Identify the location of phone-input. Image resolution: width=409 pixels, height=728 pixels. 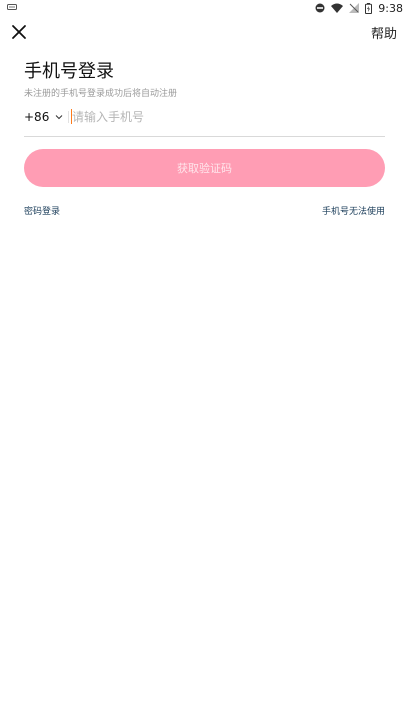
(222, 117).